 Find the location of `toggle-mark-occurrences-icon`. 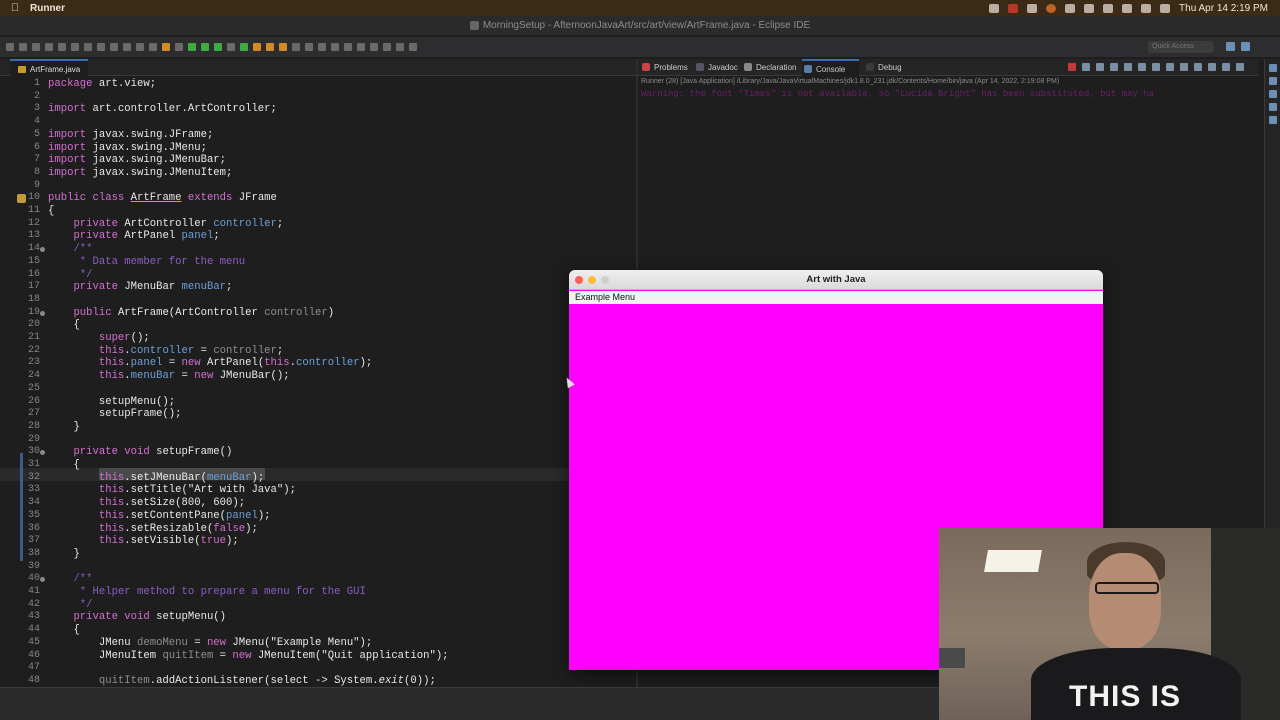

toggle-mark-occurrences-icon is located at coordinates (309, 47).